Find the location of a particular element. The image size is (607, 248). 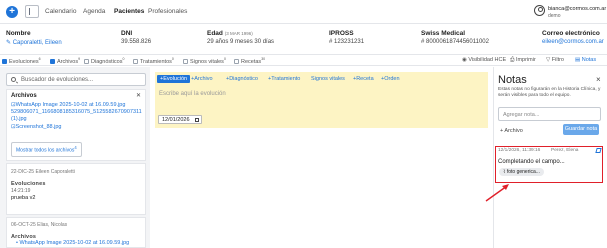

note-author: Perez, Elena is located at coordinates (565, 150).